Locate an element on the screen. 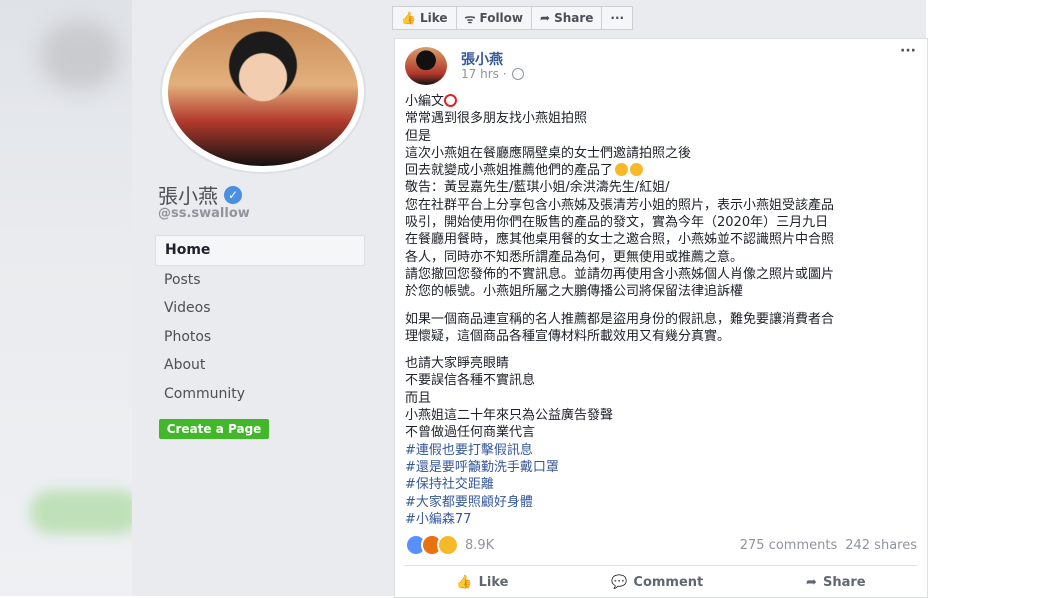 The image size is (1060, 598). globe-icon is located at coordinates (517, 74).